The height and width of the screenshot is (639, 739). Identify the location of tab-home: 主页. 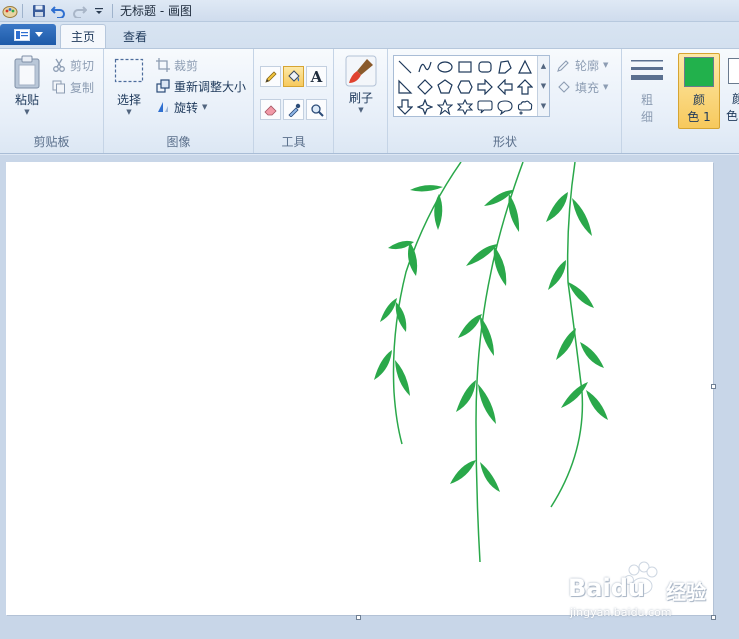
(83, 36).